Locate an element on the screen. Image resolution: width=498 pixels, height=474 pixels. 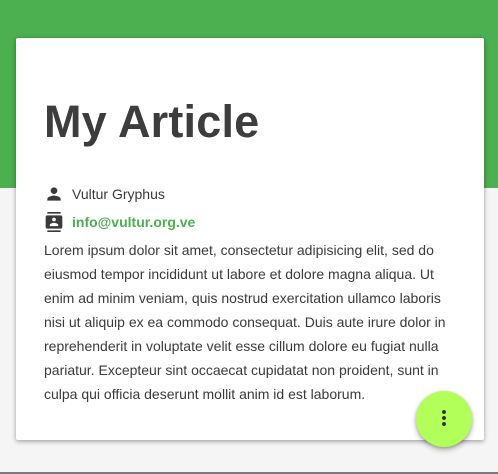
person-icon is located at coordinates (54, 194).